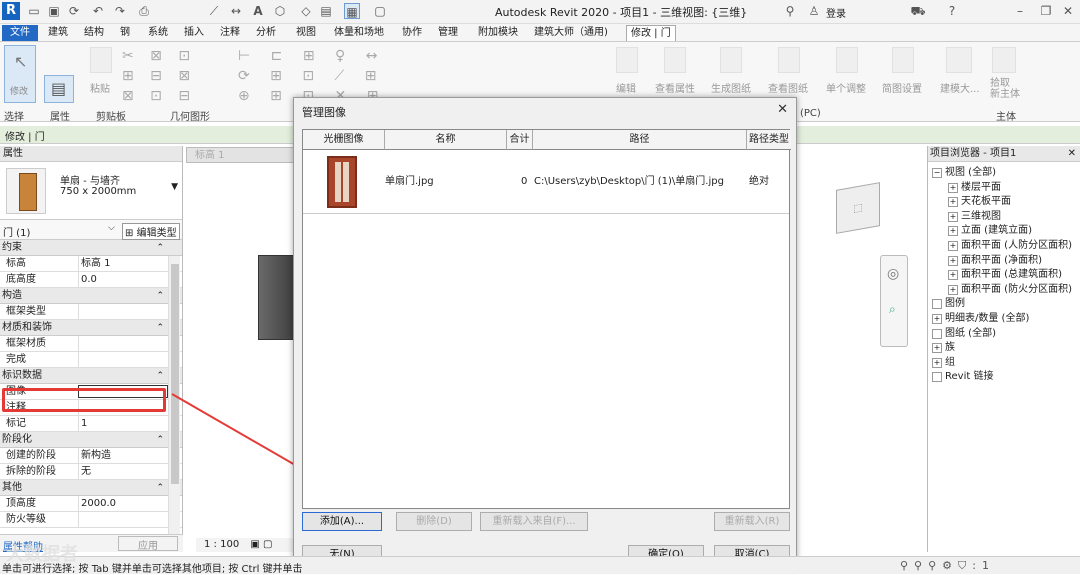  Describe the element at coordinates (306, 33) in the screenshot. I see `tab-view: 视图` at that location.